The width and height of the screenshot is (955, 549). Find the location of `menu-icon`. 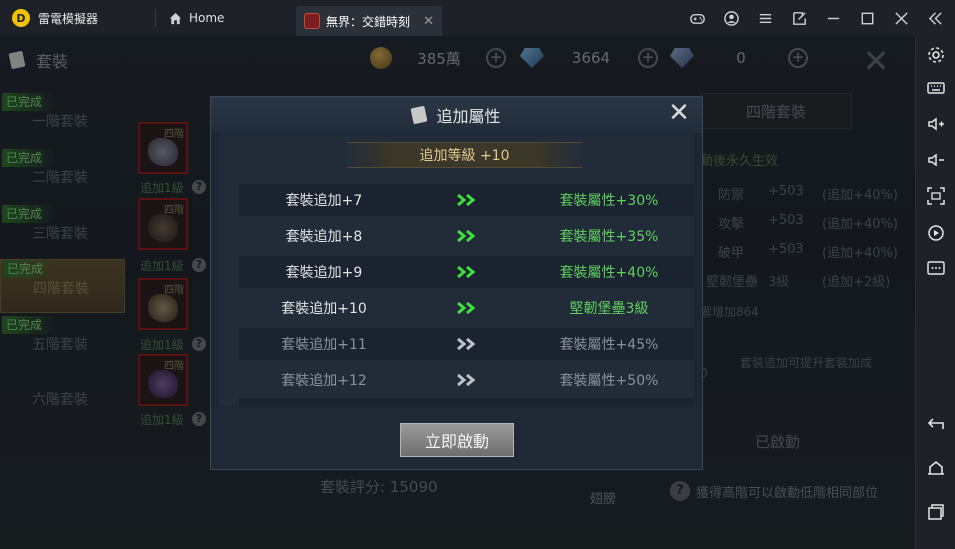

menu-icon is located at coordinates (765, 18).